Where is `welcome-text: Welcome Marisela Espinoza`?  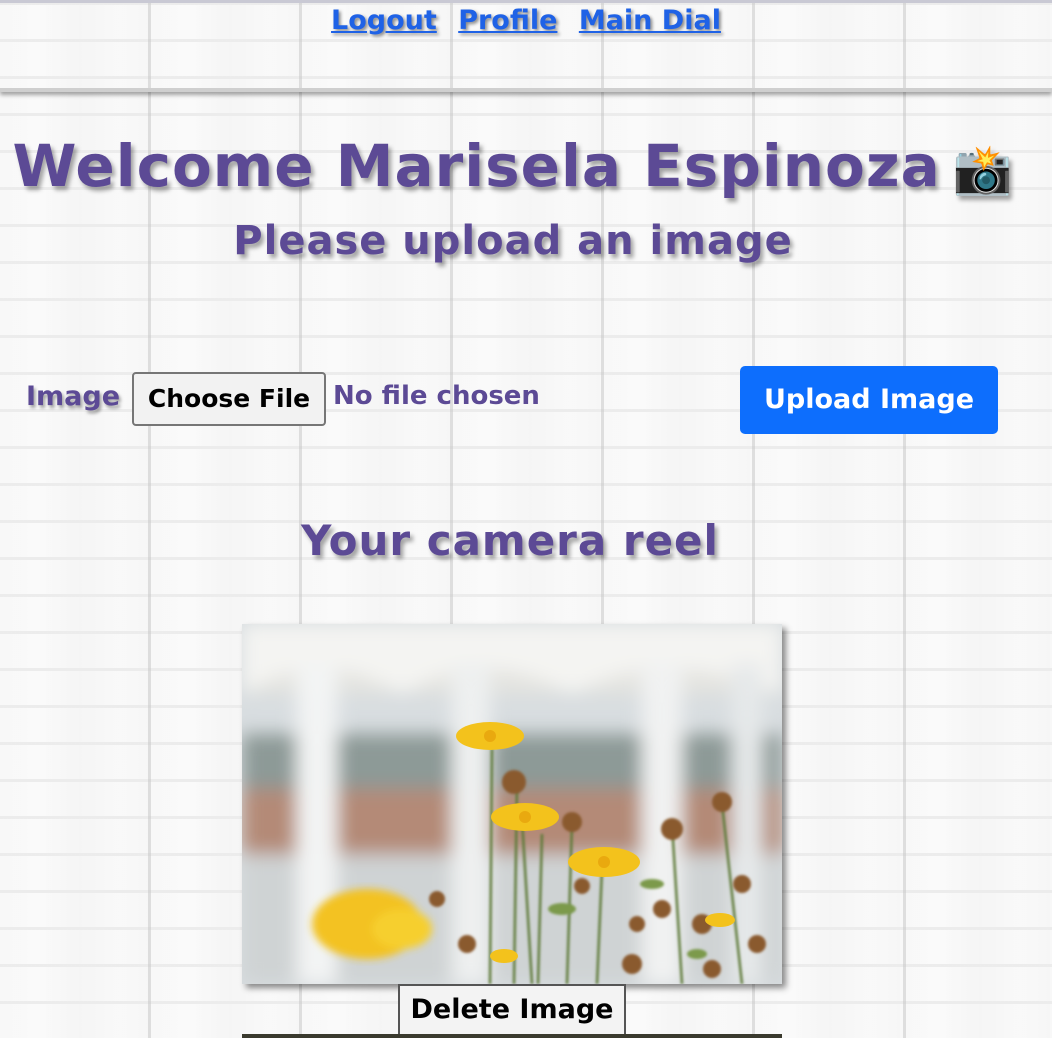
welcome-text: Welcome Marisela Espinoza is located at coordinates (476, 166).